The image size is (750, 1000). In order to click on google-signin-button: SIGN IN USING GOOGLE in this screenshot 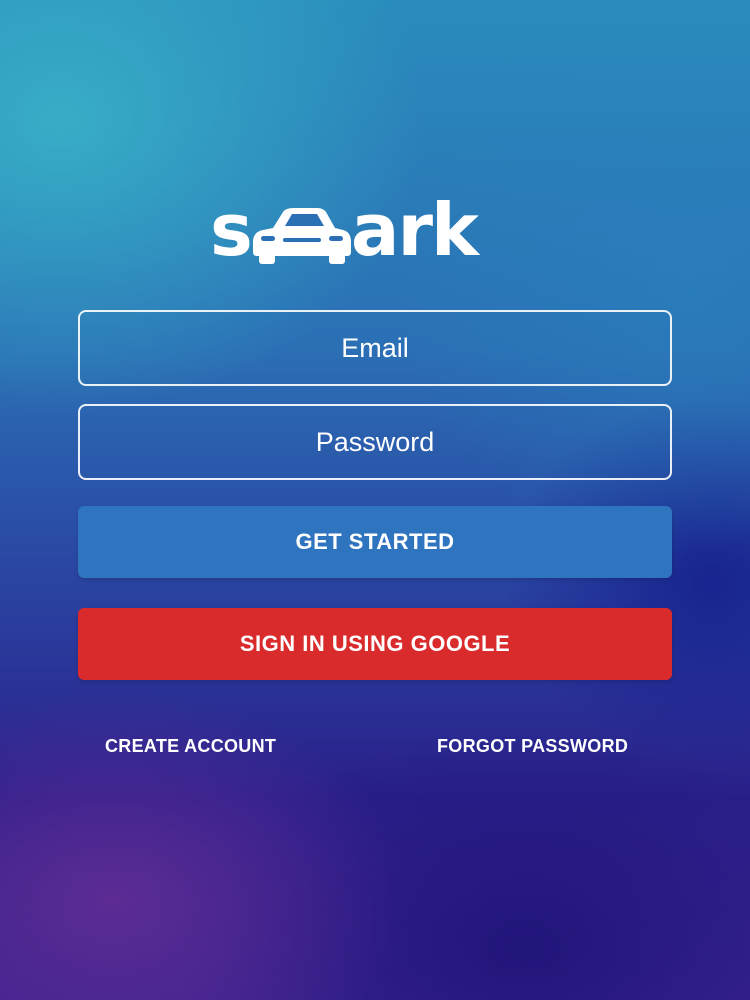, I will do `click(375, 644)`.